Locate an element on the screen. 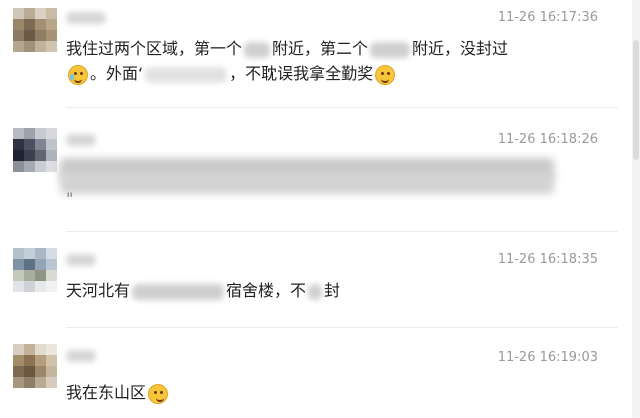 Image resolution: width=640 pixels, height=418 pixels. comment-text-line: 天河北有 宿舍楼，不封 is located at coordinates (203, 291).